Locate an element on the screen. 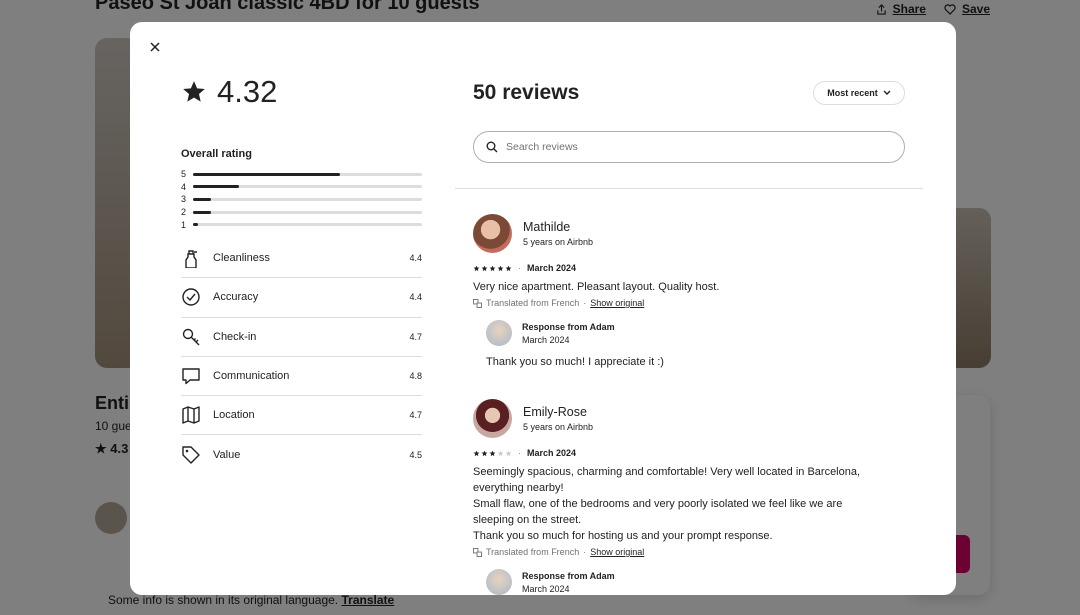  search-icon is located at coordinates (492, 147).